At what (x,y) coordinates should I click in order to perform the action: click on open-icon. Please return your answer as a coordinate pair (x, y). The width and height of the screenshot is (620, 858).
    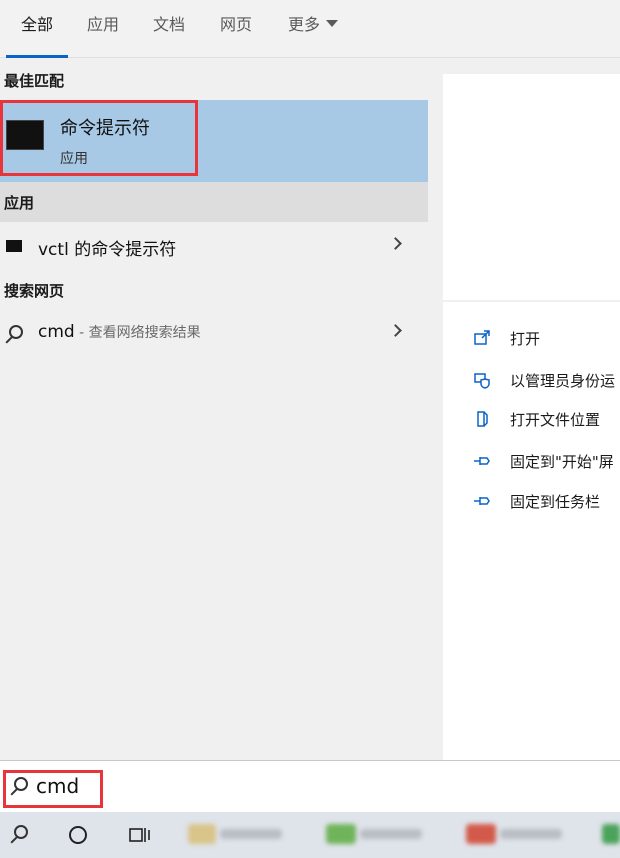
    Looking at the image, I should click on (482, 337).